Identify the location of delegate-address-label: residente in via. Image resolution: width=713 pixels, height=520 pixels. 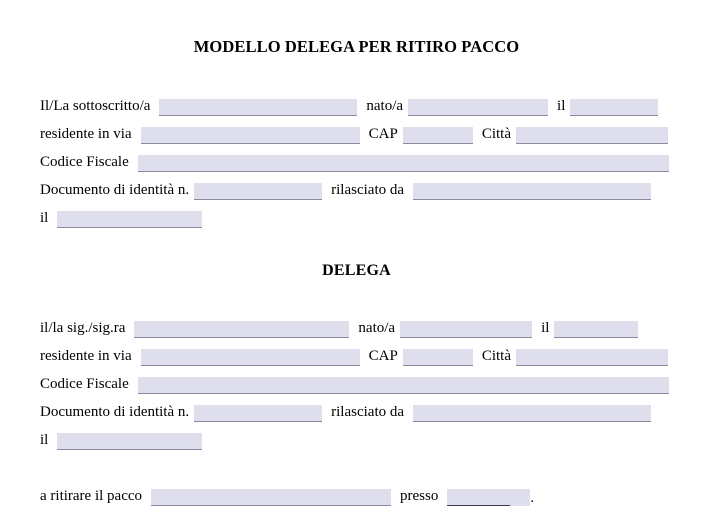
(86, 356).